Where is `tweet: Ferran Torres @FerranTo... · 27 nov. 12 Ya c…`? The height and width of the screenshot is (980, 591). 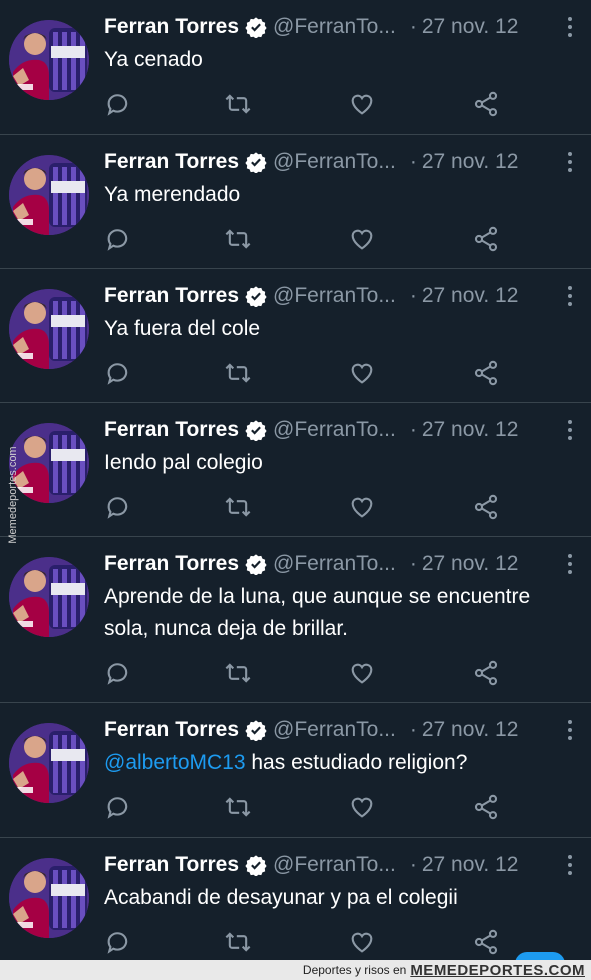
tweet: Ferran Torres @FerranTo... · 27 nov. 12 Ya c… is located at coordinates (295, 67).